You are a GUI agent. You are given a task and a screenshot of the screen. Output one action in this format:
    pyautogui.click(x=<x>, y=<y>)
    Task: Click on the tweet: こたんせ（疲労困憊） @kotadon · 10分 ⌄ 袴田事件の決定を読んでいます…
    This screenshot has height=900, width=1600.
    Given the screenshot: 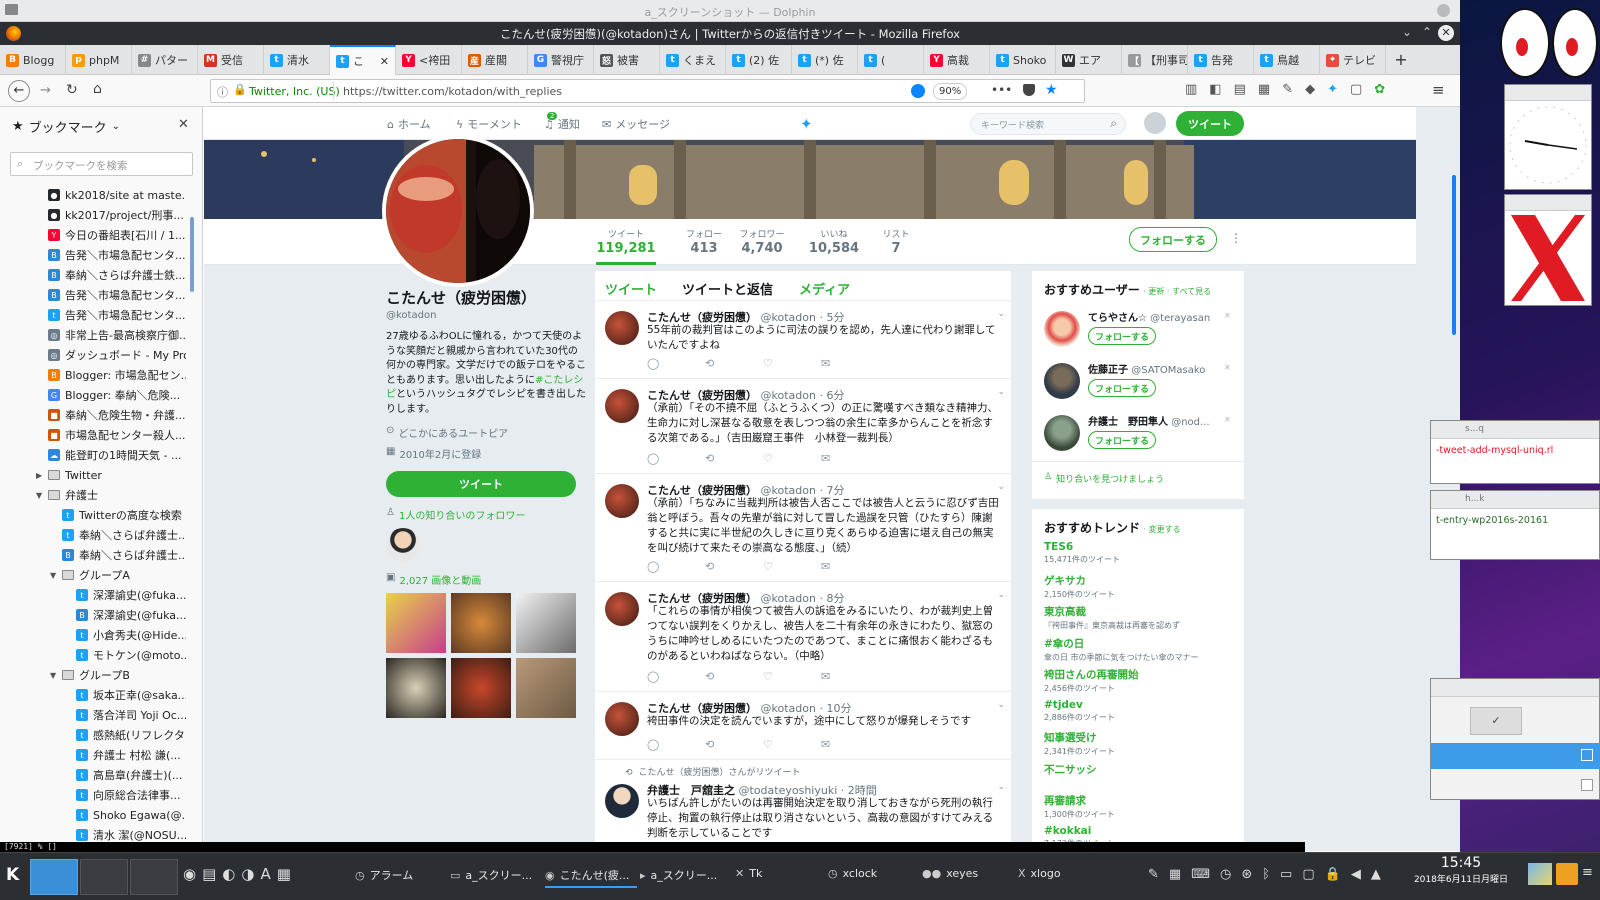 What is the action you would take?
    pyautogui.click(x=803, y=726)
    